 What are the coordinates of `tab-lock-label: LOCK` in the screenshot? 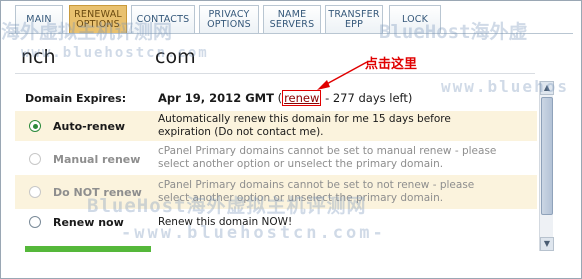 It's located at (415, 19).